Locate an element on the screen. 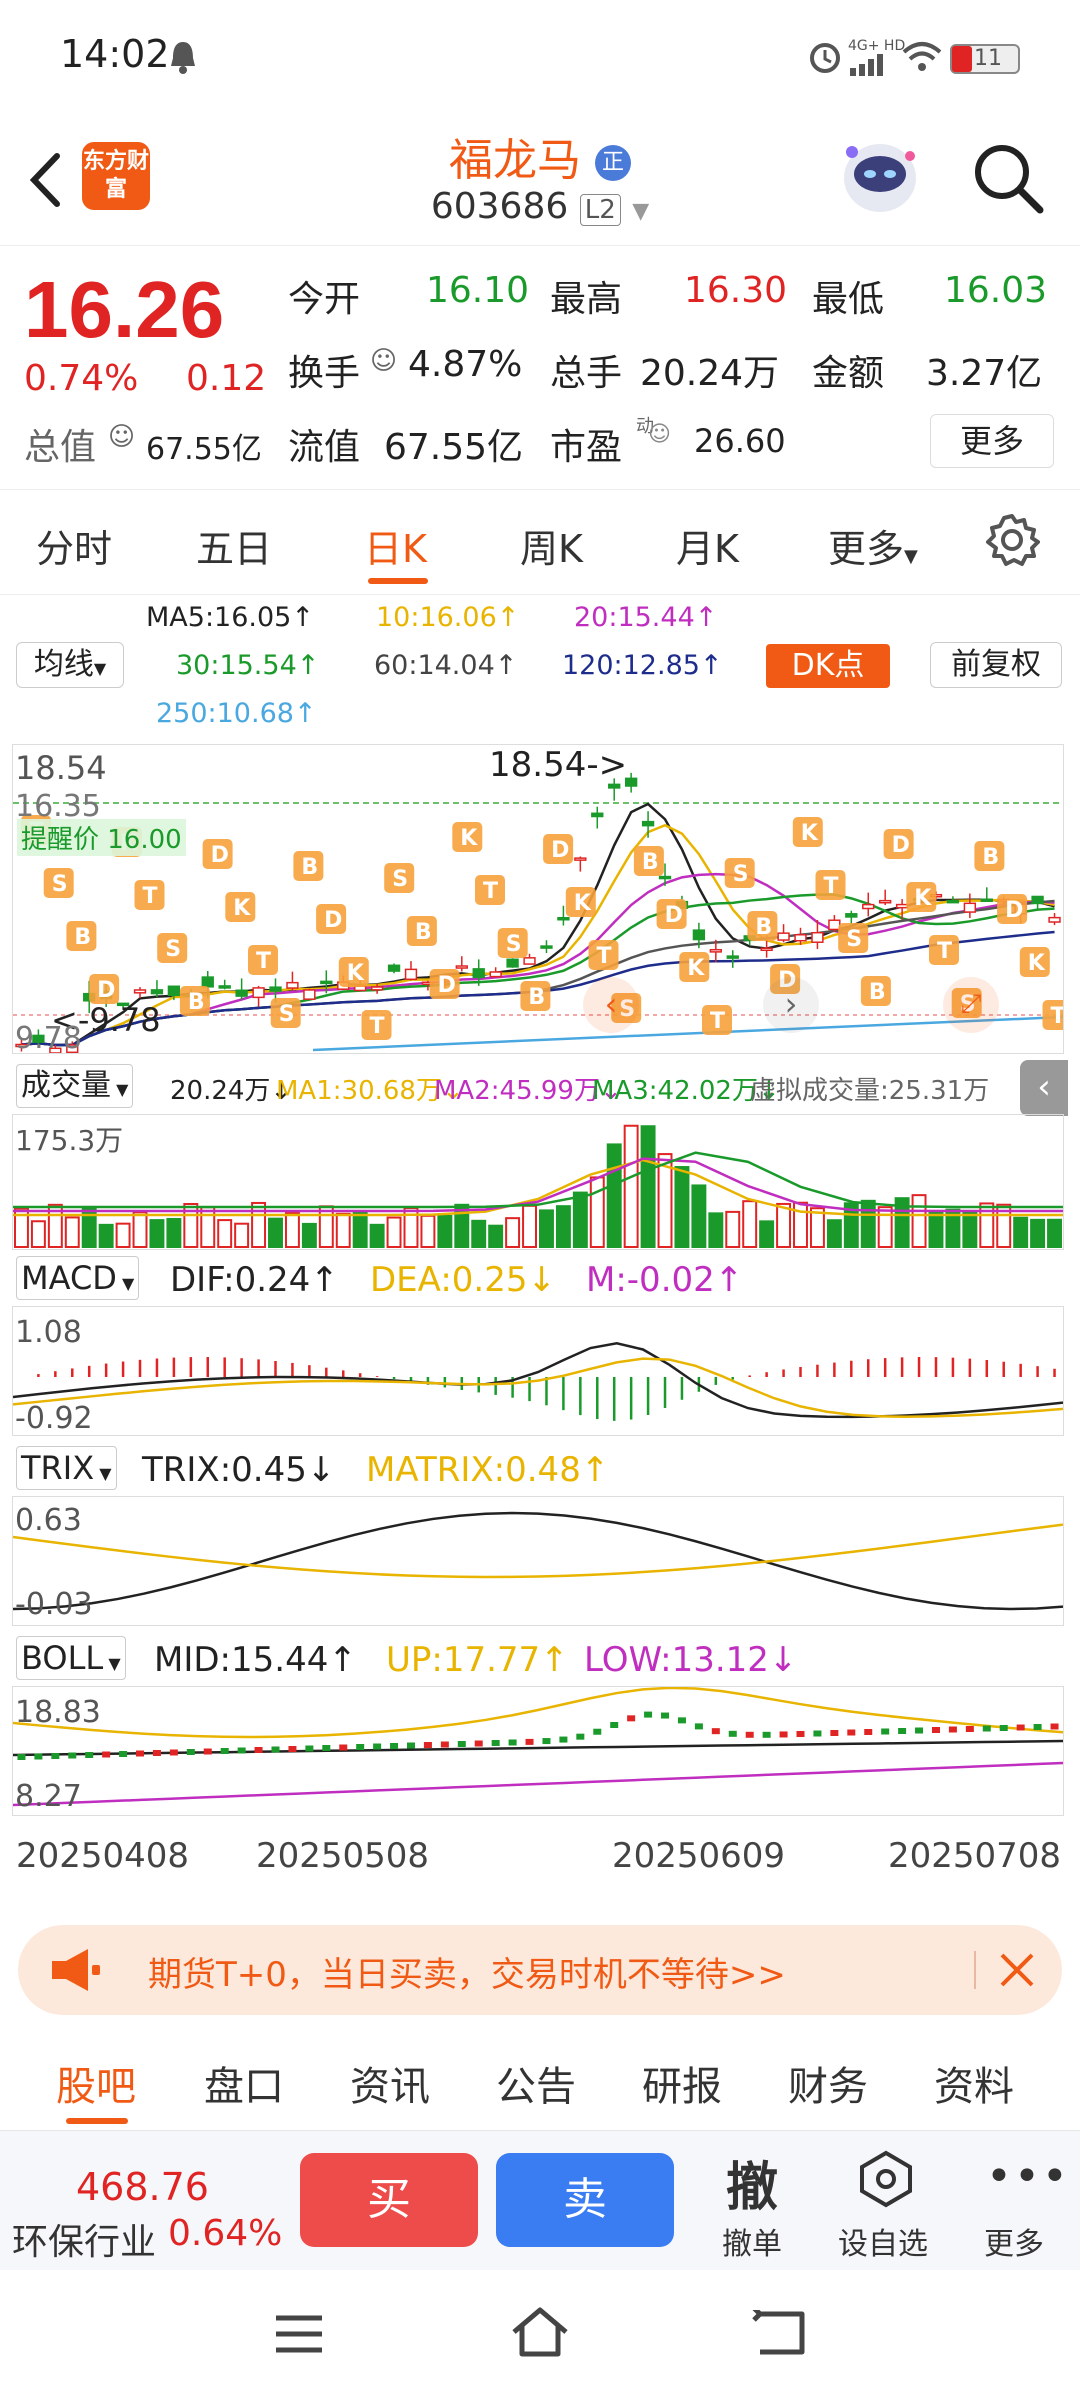 Image resolution: width=1080 pixels, height=2400 pixels. collapse-panel-icon: ‹ is located at coordinates (1044, 1088).